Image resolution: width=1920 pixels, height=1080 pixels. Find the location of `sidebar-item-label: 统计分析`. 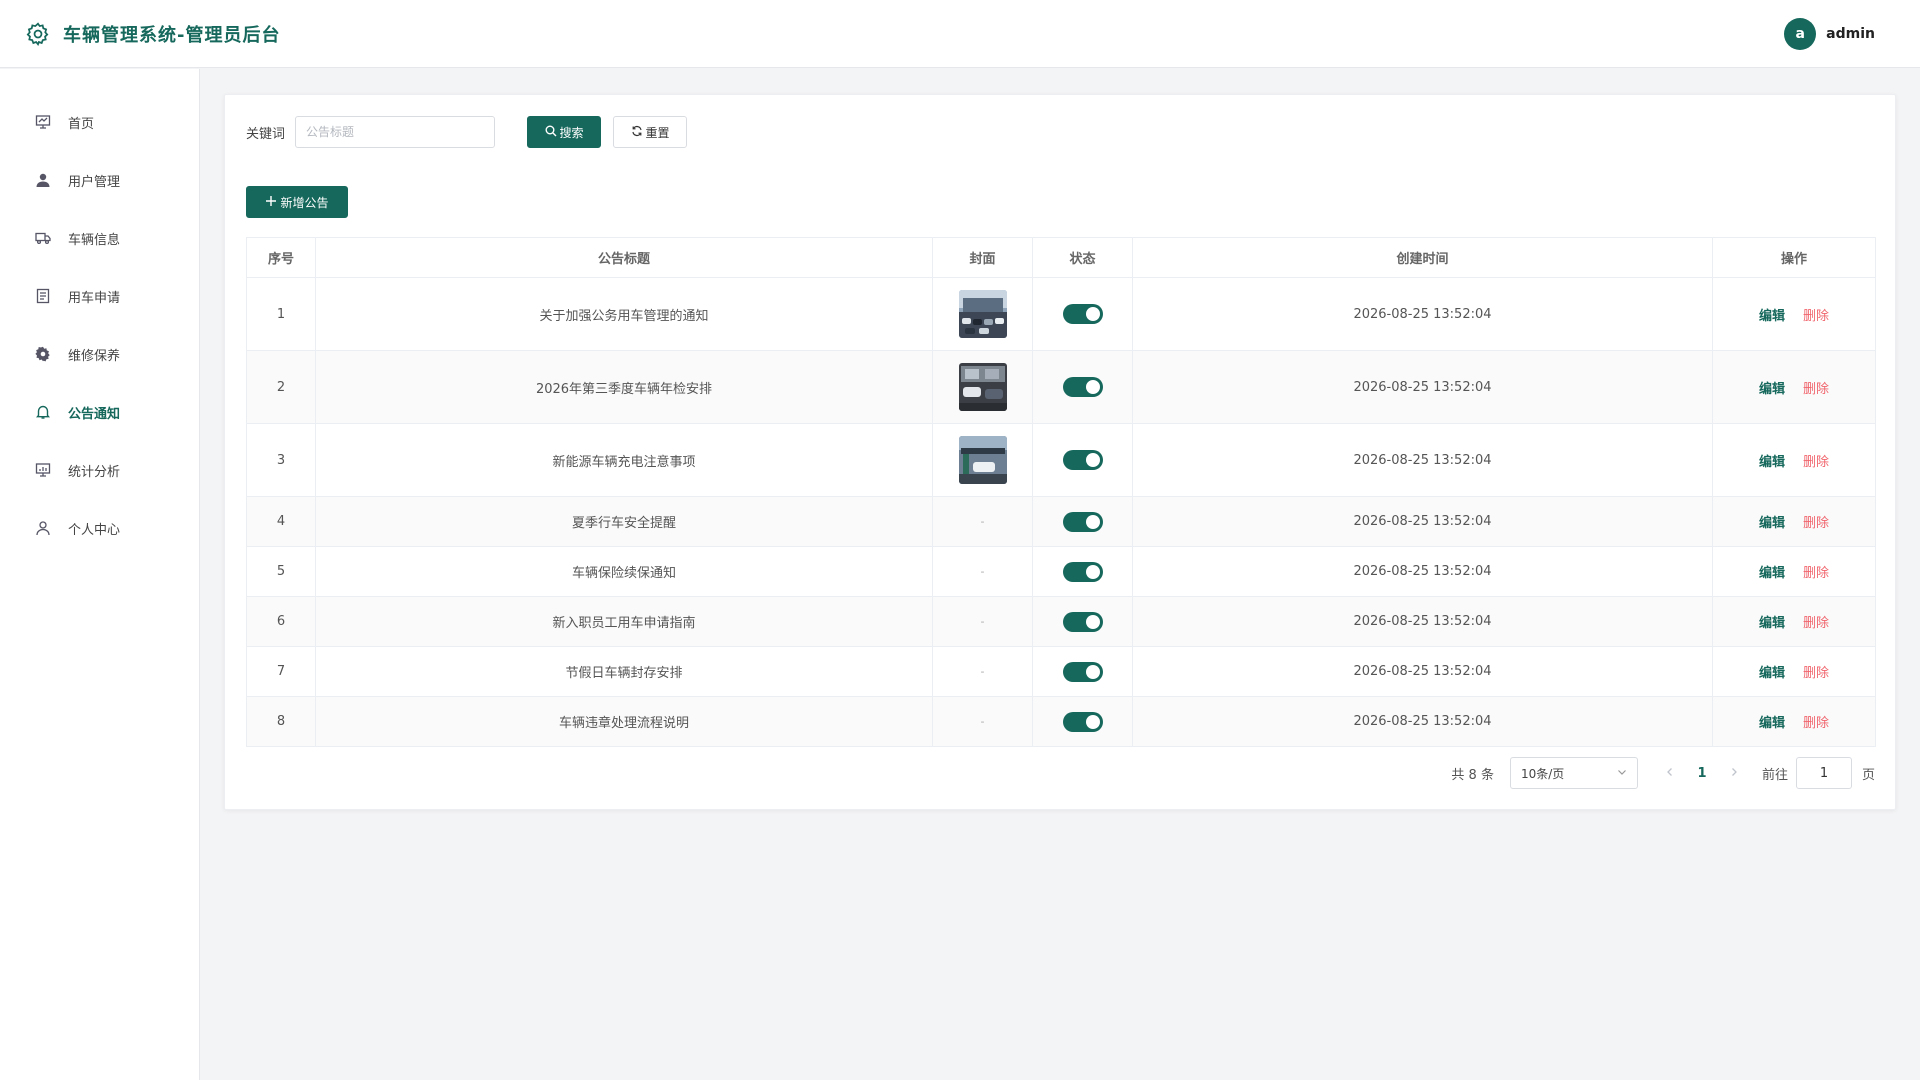

sidebar-item-label: 统计分析 is located at coordinates (94, 472).